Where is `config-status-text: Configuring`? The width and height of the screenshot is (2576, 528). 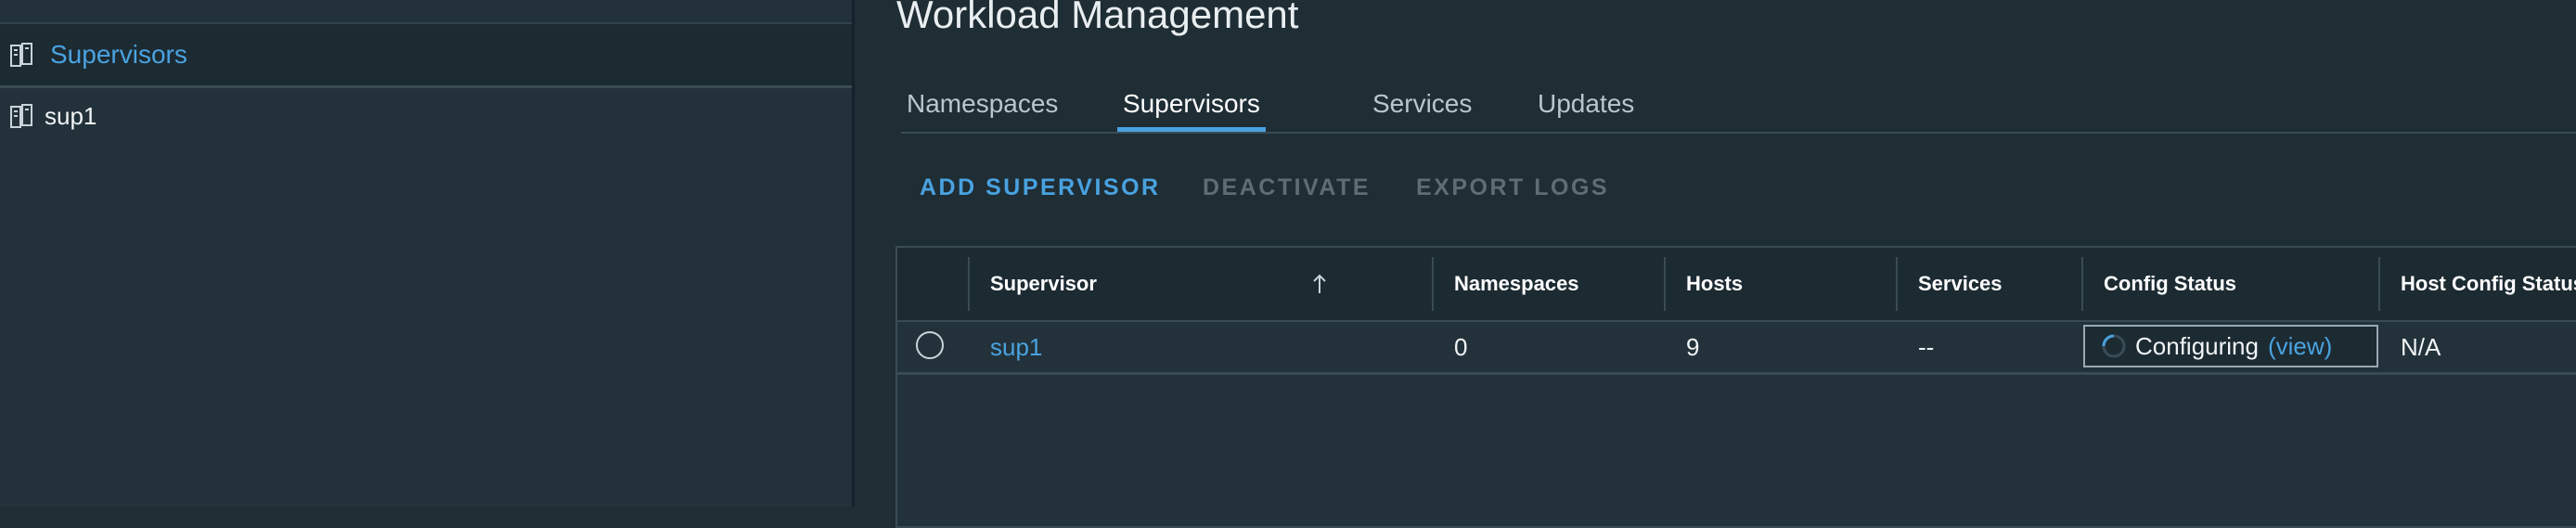
config-status-text: Configuring is located at coordinates (2197, 345).